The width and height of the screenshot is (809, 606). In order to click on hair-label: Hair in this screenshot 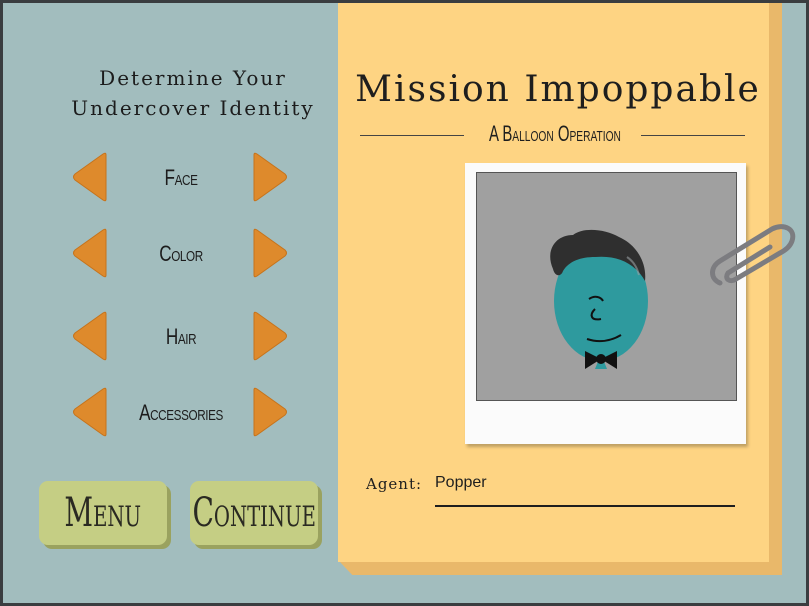, I will do `click(181, 336)`.